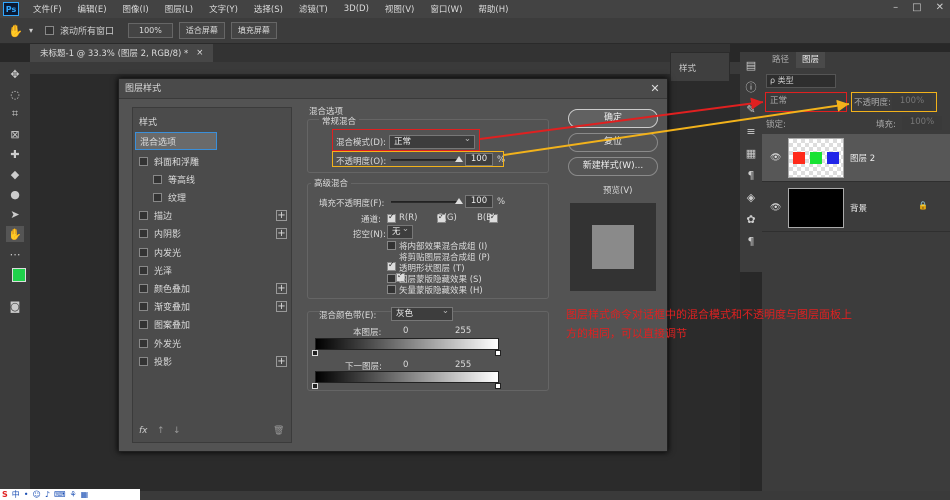 This screenshot has height=500, width=950. I want to click on tab-close-icon: ×, so click(199, 53).